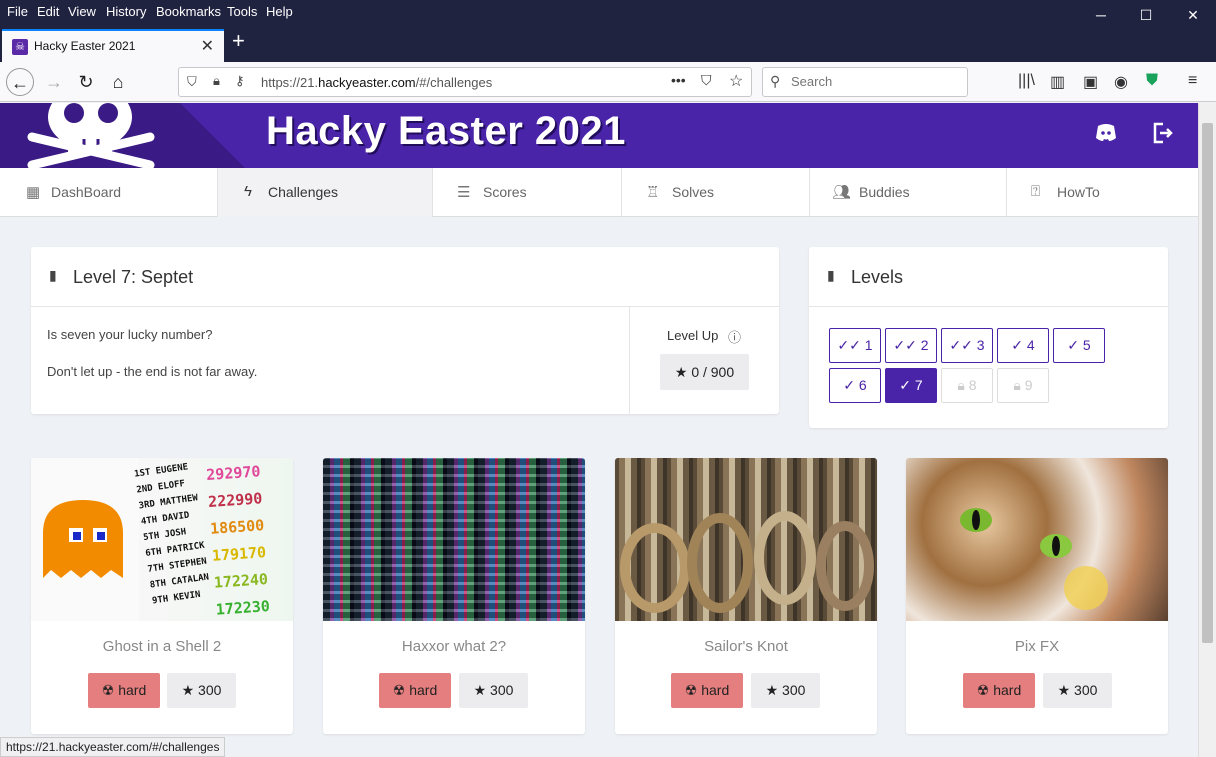 This screenshot has width=1216, height=757. What do you see at coordinates (1030, 345) in the screenshot?
I see `level-label: 4` at bounding box center [1030, 345].